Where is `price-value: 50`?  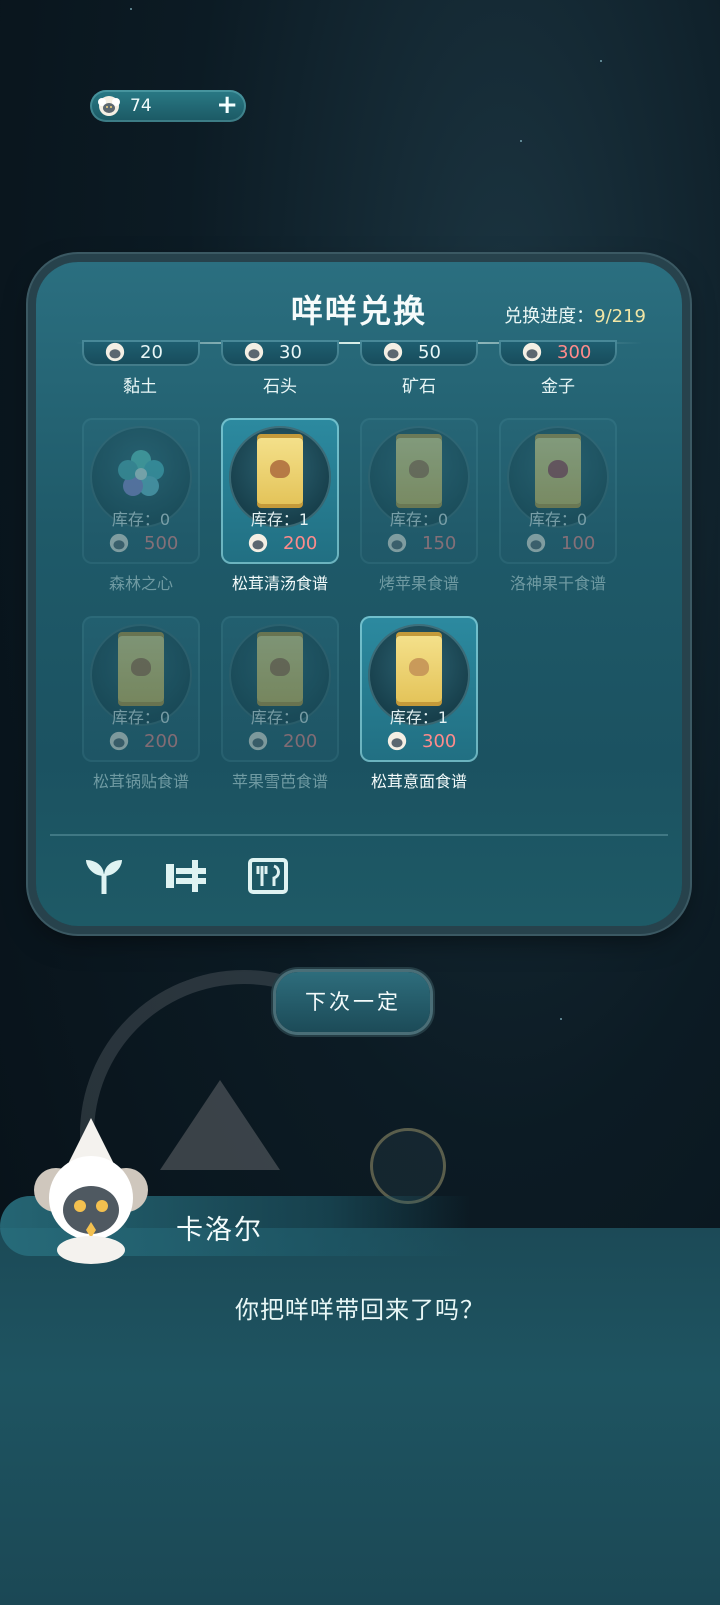 price-value: 50 is located at coordinates (429, 352).